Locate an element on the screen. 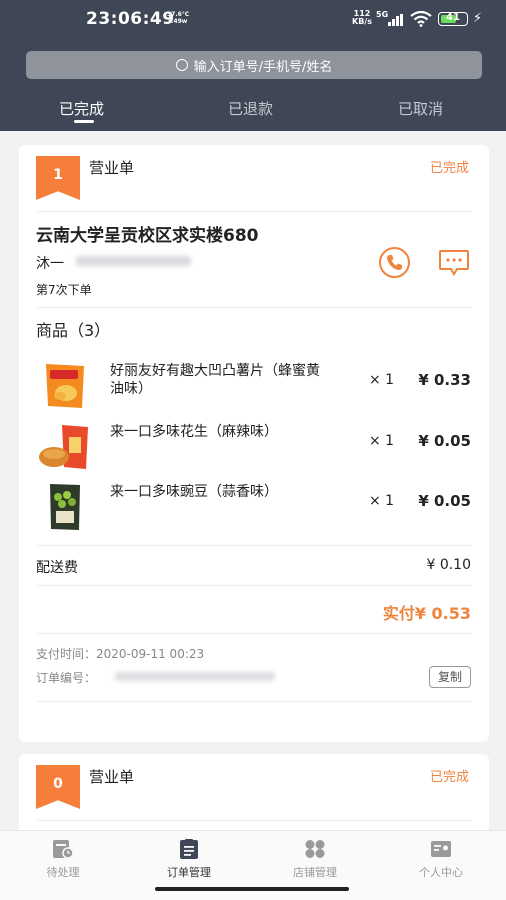 This screenshot has width=506, height=900. delivery-fee-label: 配送费 is located at coordinates (57, 568).